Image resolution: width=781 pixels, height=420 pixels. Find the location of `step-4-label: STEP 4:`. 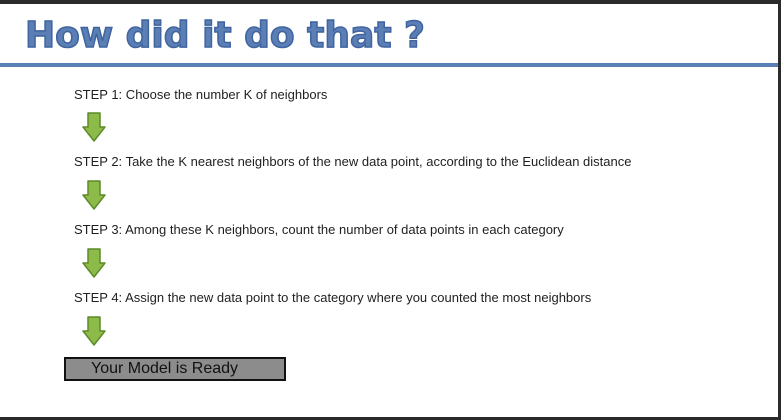

step-4-label: STEP 4: is located at coordinates (98, 297).